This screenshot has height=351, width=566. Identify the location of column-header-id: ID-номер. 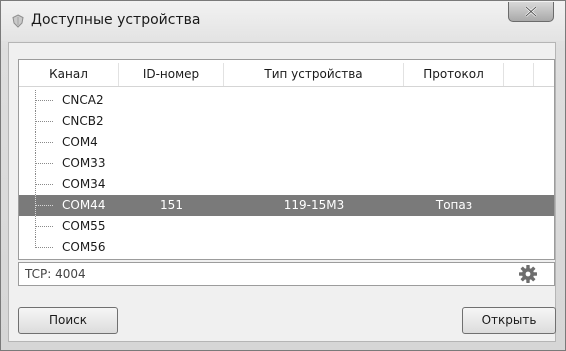
(171, 74).